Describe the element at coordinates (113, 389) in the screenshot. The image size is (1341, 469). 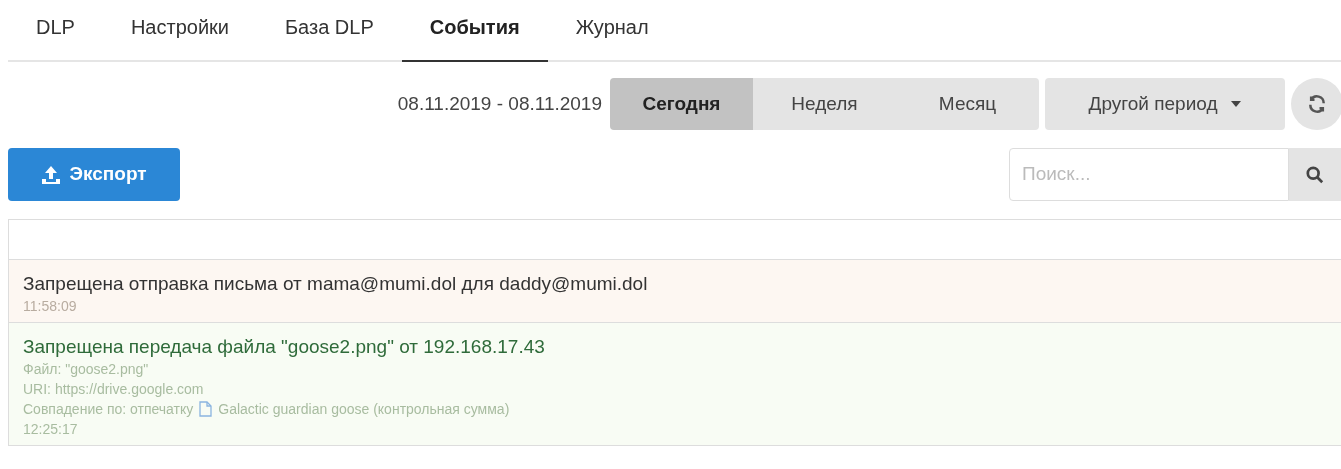
I see `event-detail: URI: https://drive.google.com` at that location.